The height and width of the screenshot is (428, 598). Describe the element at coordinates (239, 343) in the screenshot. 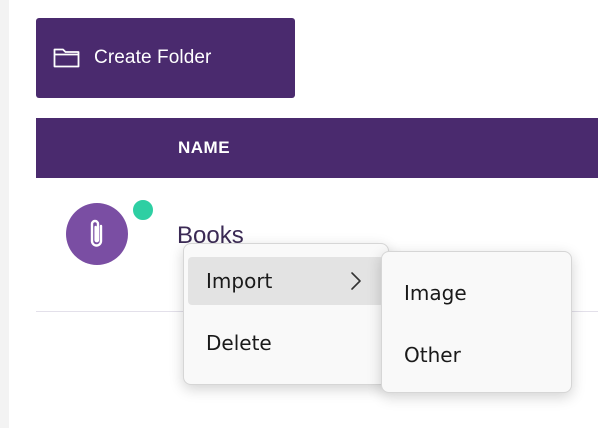

I see `menu-item-label: Delete` at that location.